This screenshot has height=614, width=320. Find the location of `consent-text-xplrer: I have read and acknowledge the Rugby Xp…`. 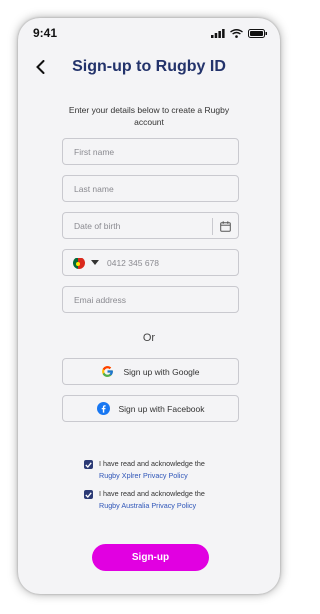

consent-text-xplrer: I have read and acknowledge the Rugby Xp… is located at coordinates (152, 470).